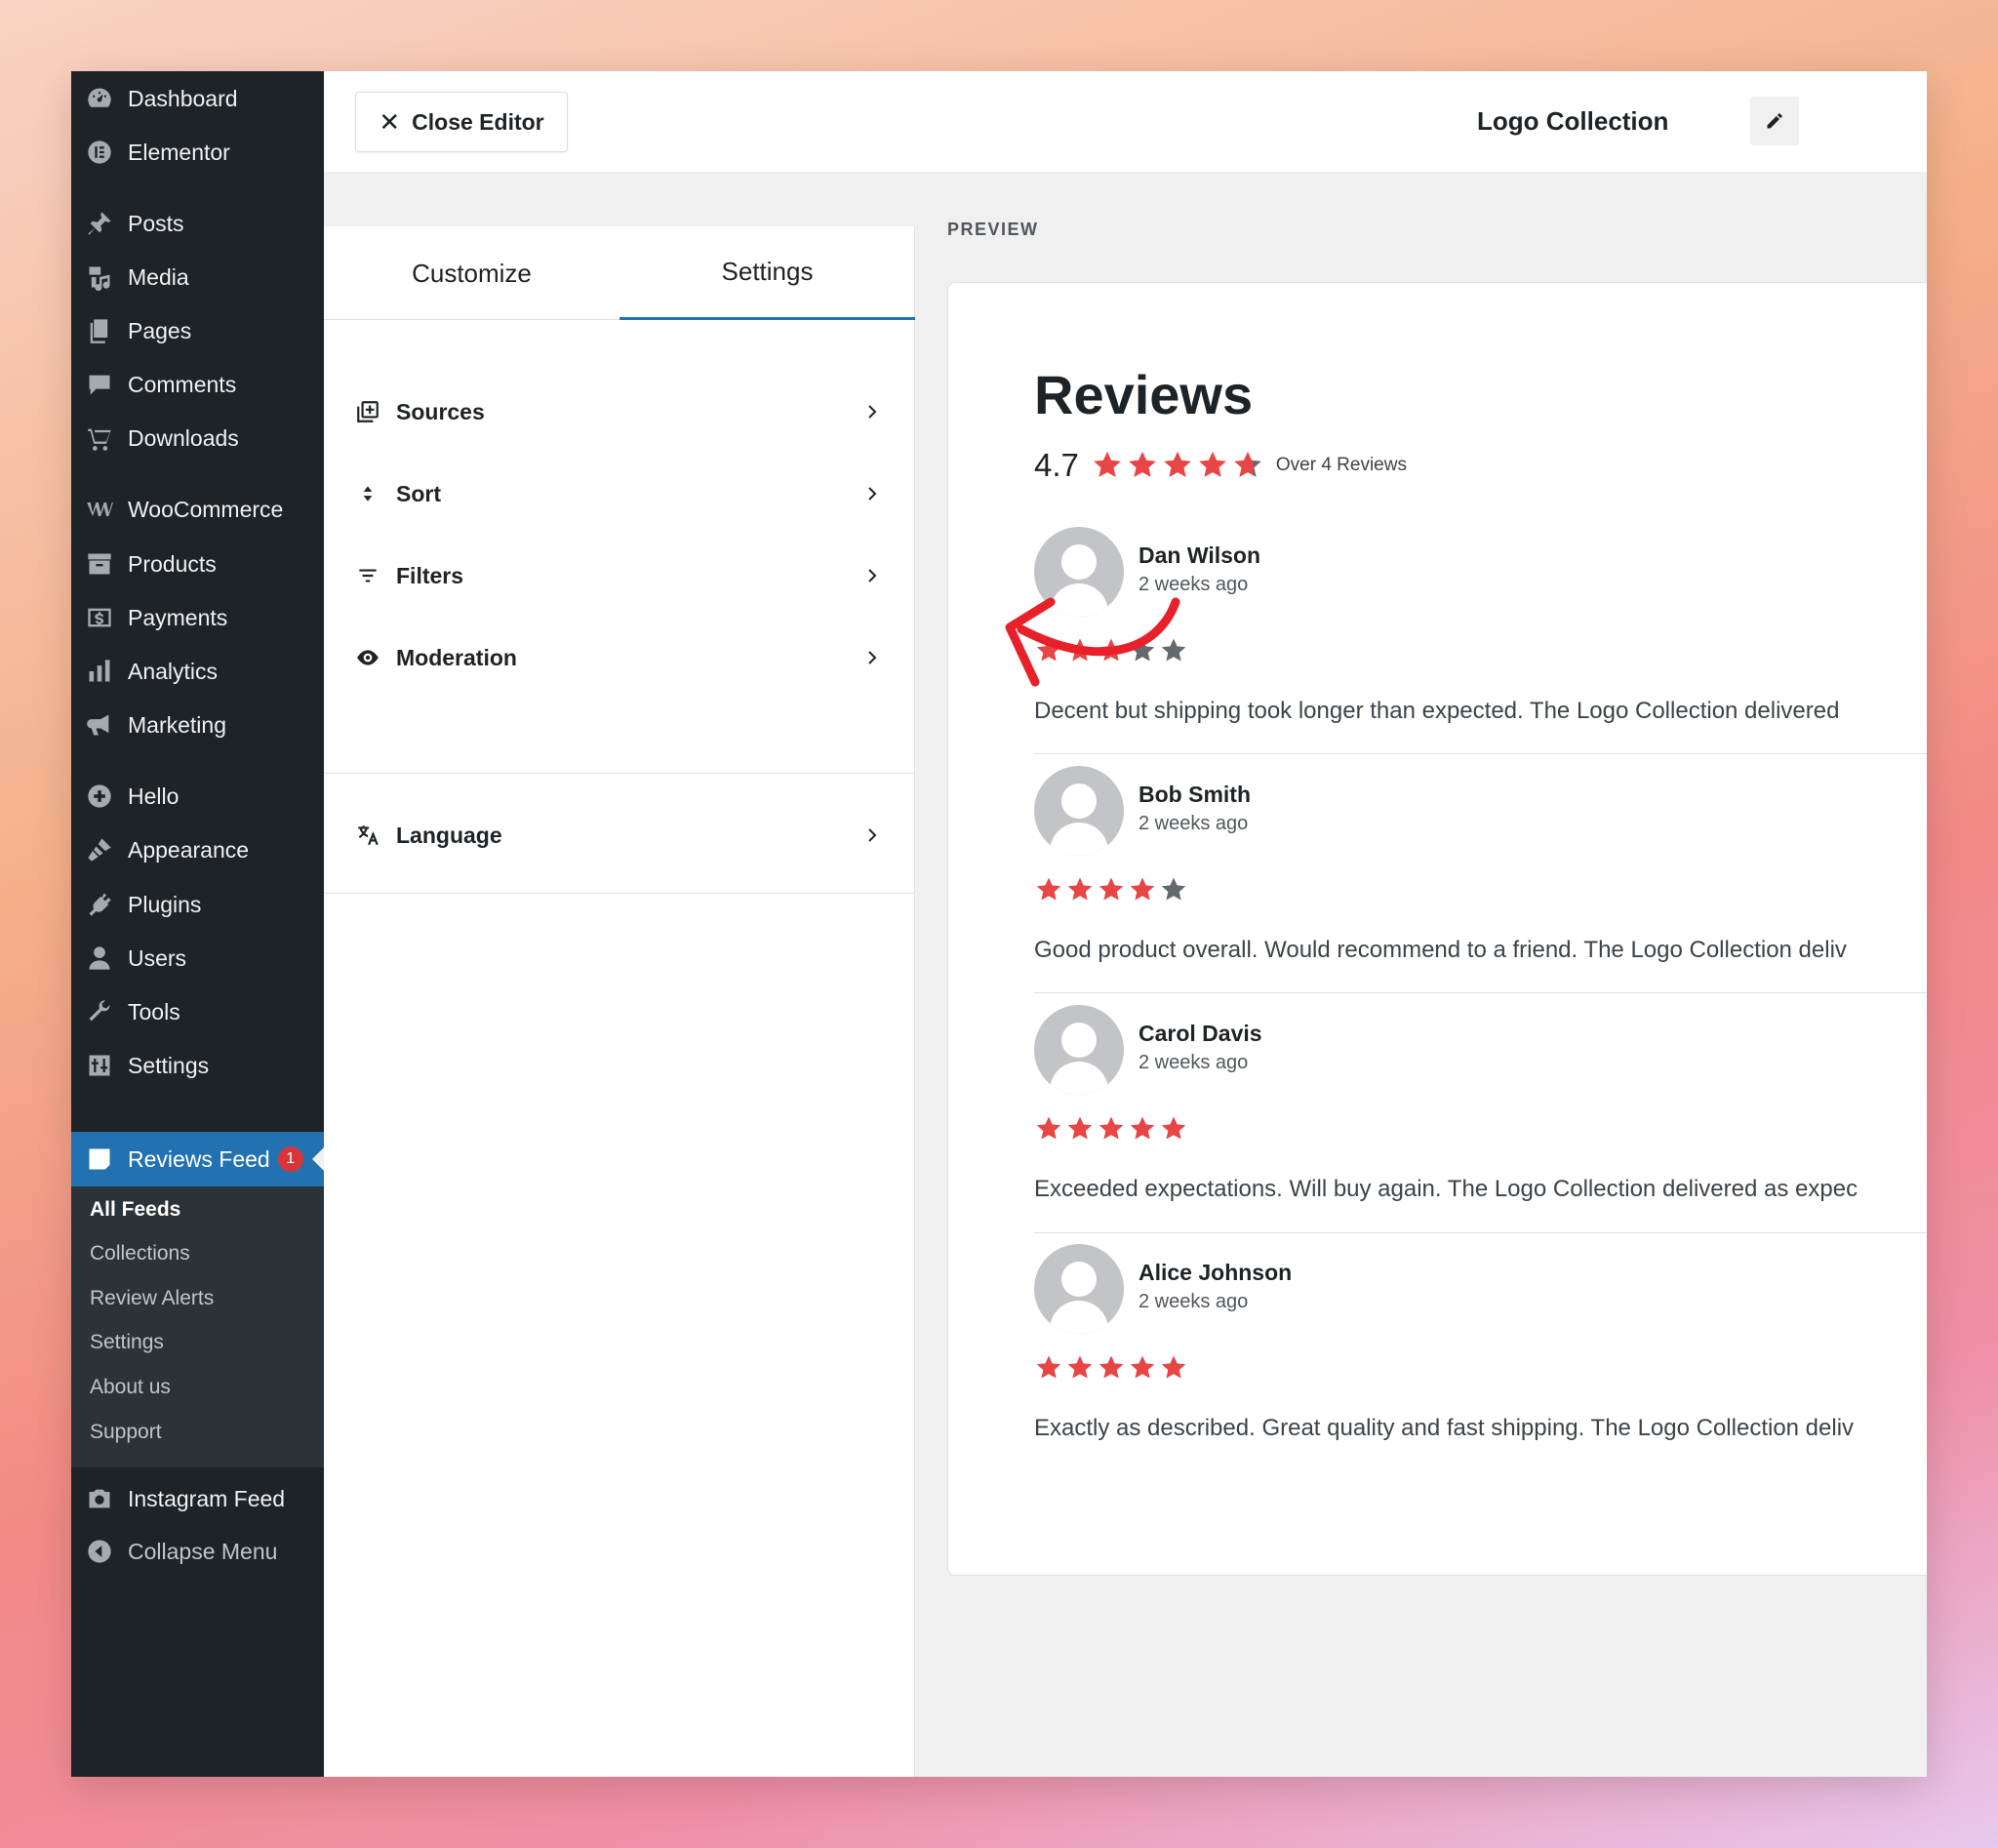 Image resolution: width=1998 pixels, height=1848 pixels. I want to click on sidebar-item-settings: Settings, so click(197, 1065).